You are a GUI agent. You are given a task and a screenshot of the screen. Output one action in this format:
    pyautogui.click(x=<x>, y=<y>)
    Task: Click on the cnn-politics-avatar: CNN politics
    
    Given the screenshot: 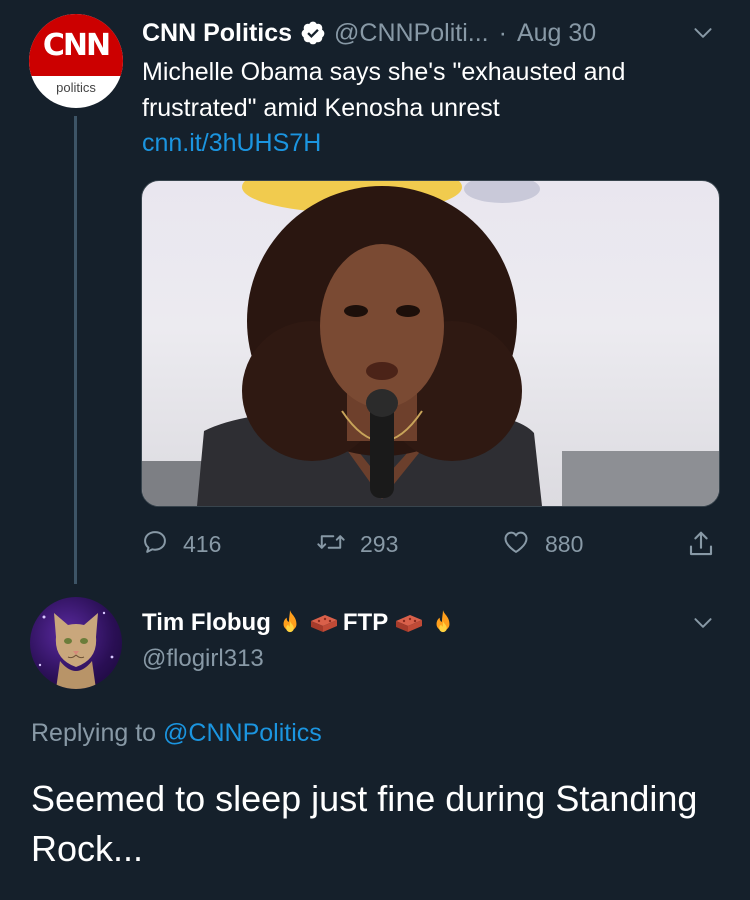 What is the action you would take?
    pyautogui.click(x=76, y=61)
    